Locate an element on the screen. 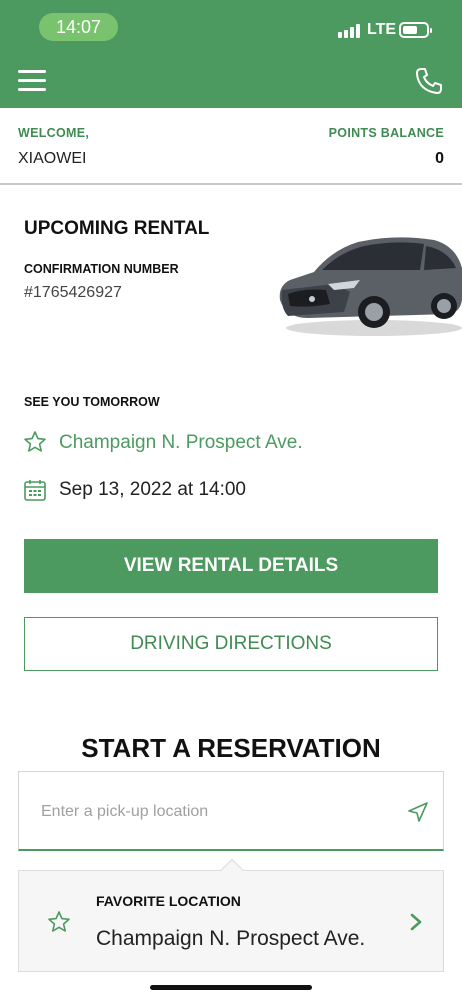 Image resolution: width=462 pixels, height=1000 pixels. status-bar: 14:07 LTE is located at coordinates (231, 27).